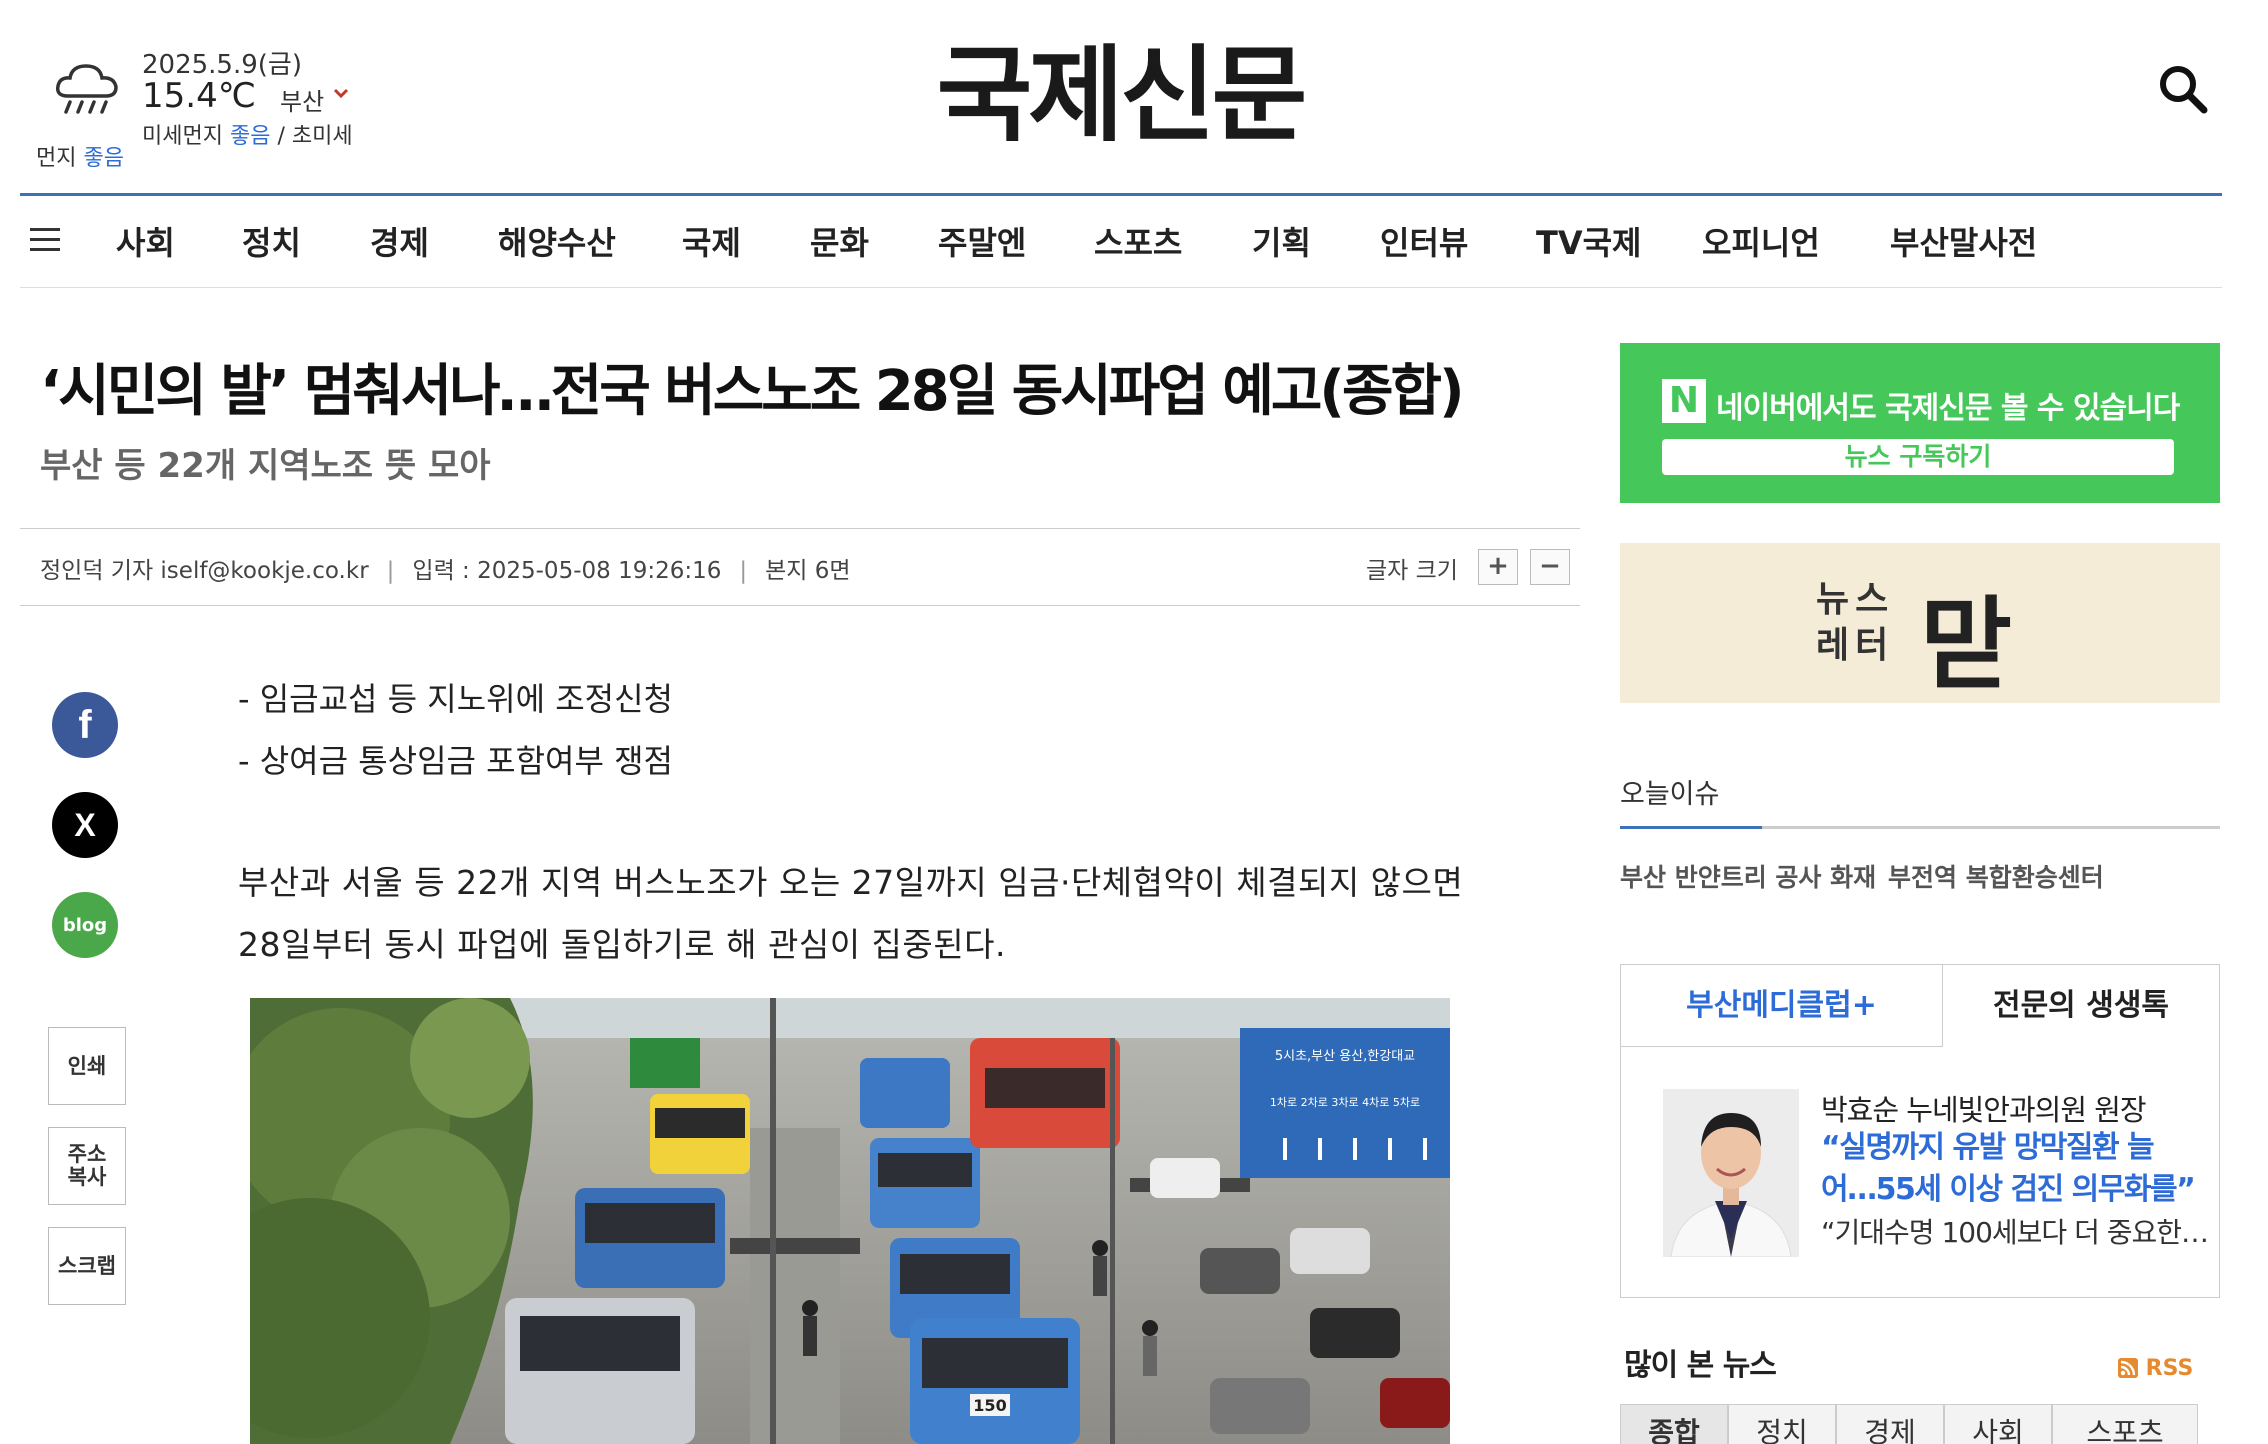 The width and height of the screenshot is (2268, 1444). What do you see at coordinates (1984, 1110) in the screenshot?
I see `doctor-name: 박효순 누네빛안과의원 원장` at bounding box center [1984, 1110].